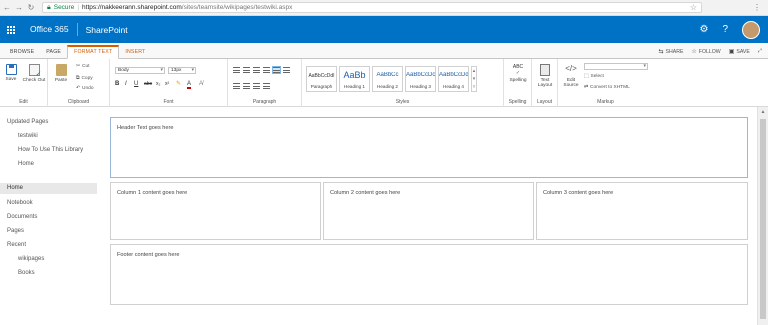 Image resolution: width=768 pixels, height=325 pixels. What do you see at coordinates (256, 70) in the screenshot?
I see `decrease-indent-icon` at bounding box center [256, 70].